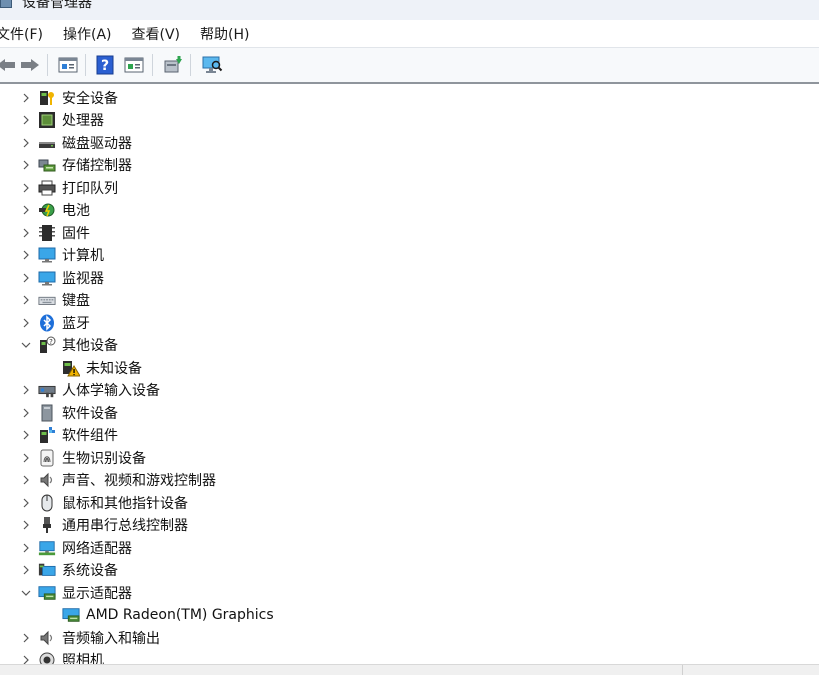  Describe the element at coordinates (55, 300) in the screenshot. I see `tree-item-keyboards: 键盘` at that location.